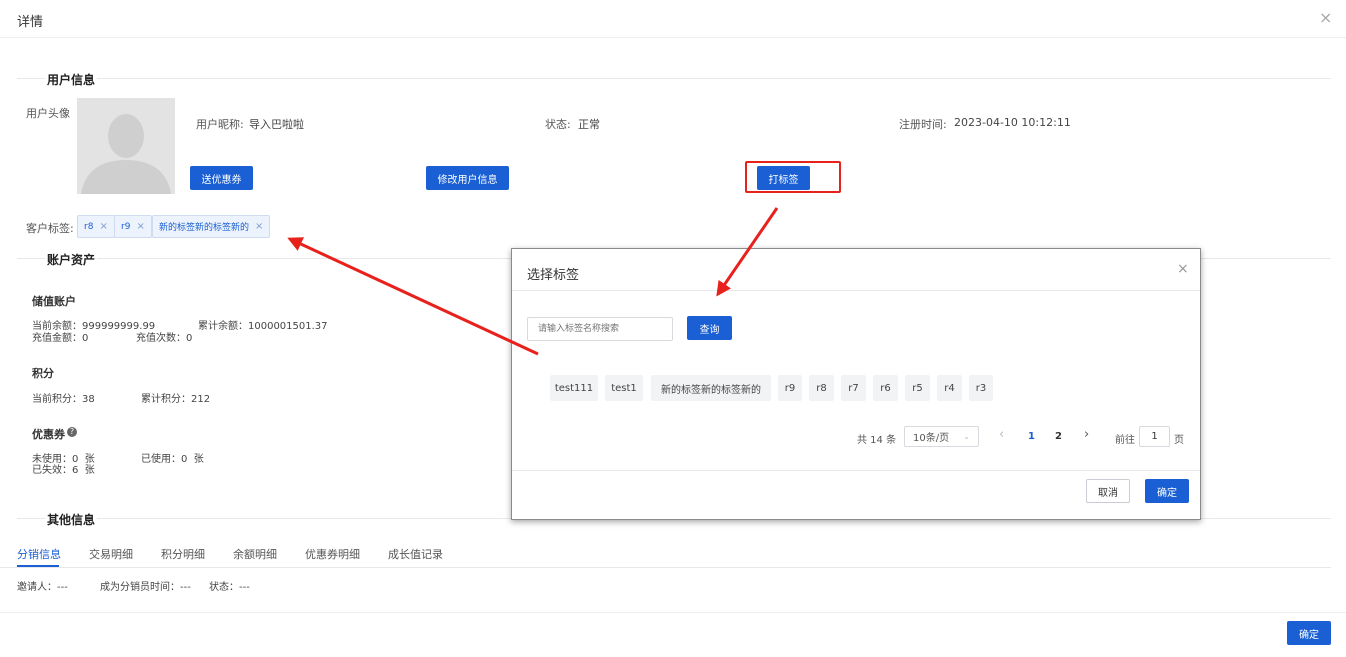 This screenshot has width=1346, height=657. I want to click on tag-option: r7, so click(853, 388).